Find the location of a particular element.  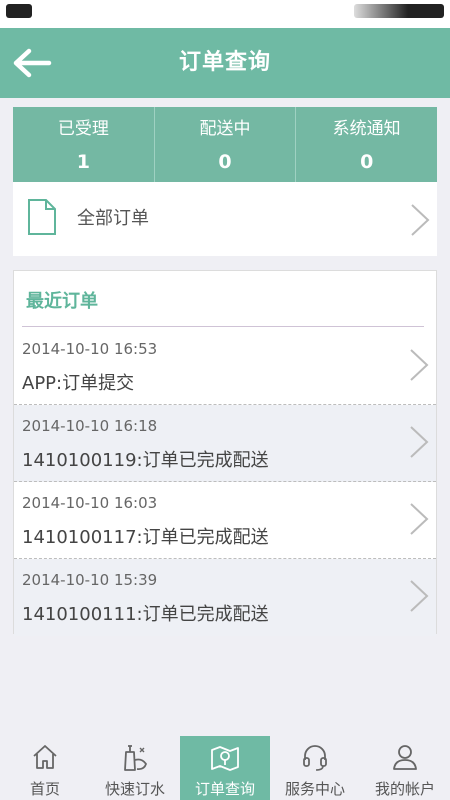

tab-label: 快速订水 is located at coordinates (134, 789).